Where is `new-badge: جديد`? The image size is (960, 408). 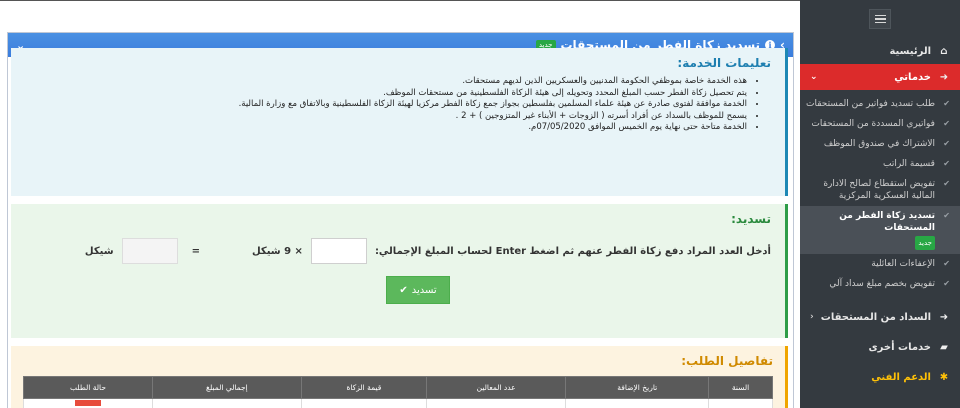 new-badge: جديد is located at coordinates (925, 243).